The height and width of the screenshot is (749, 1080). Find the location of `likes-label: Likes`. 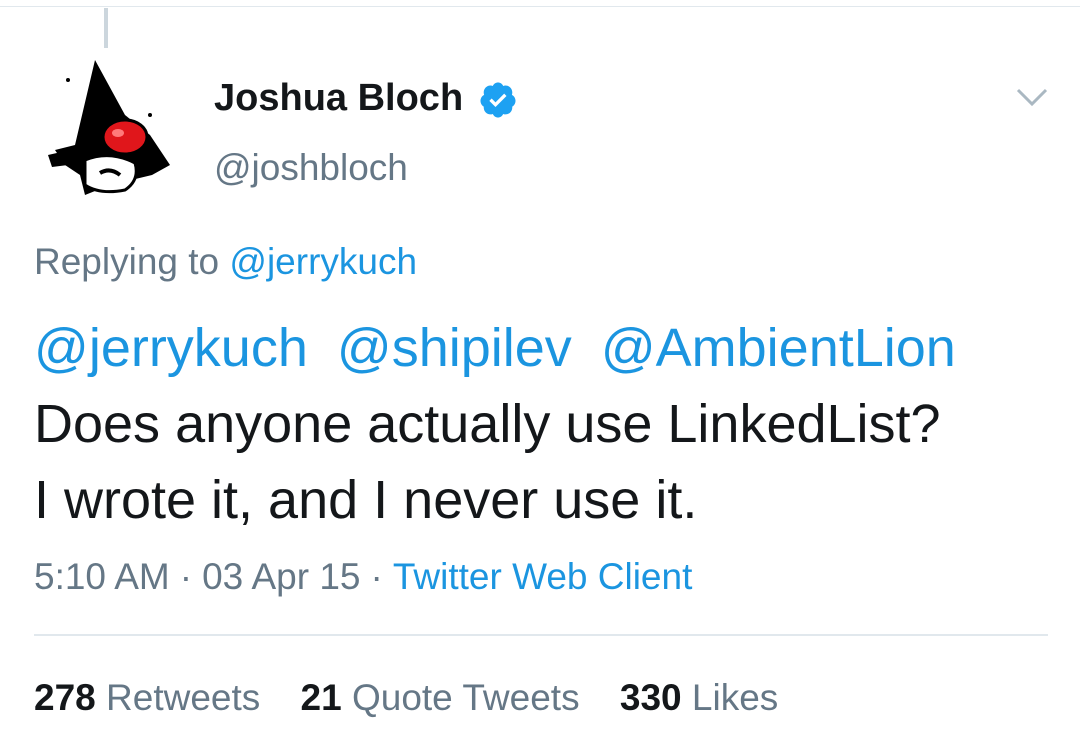

likes-label: Likes is located at coordinates (735, 697).